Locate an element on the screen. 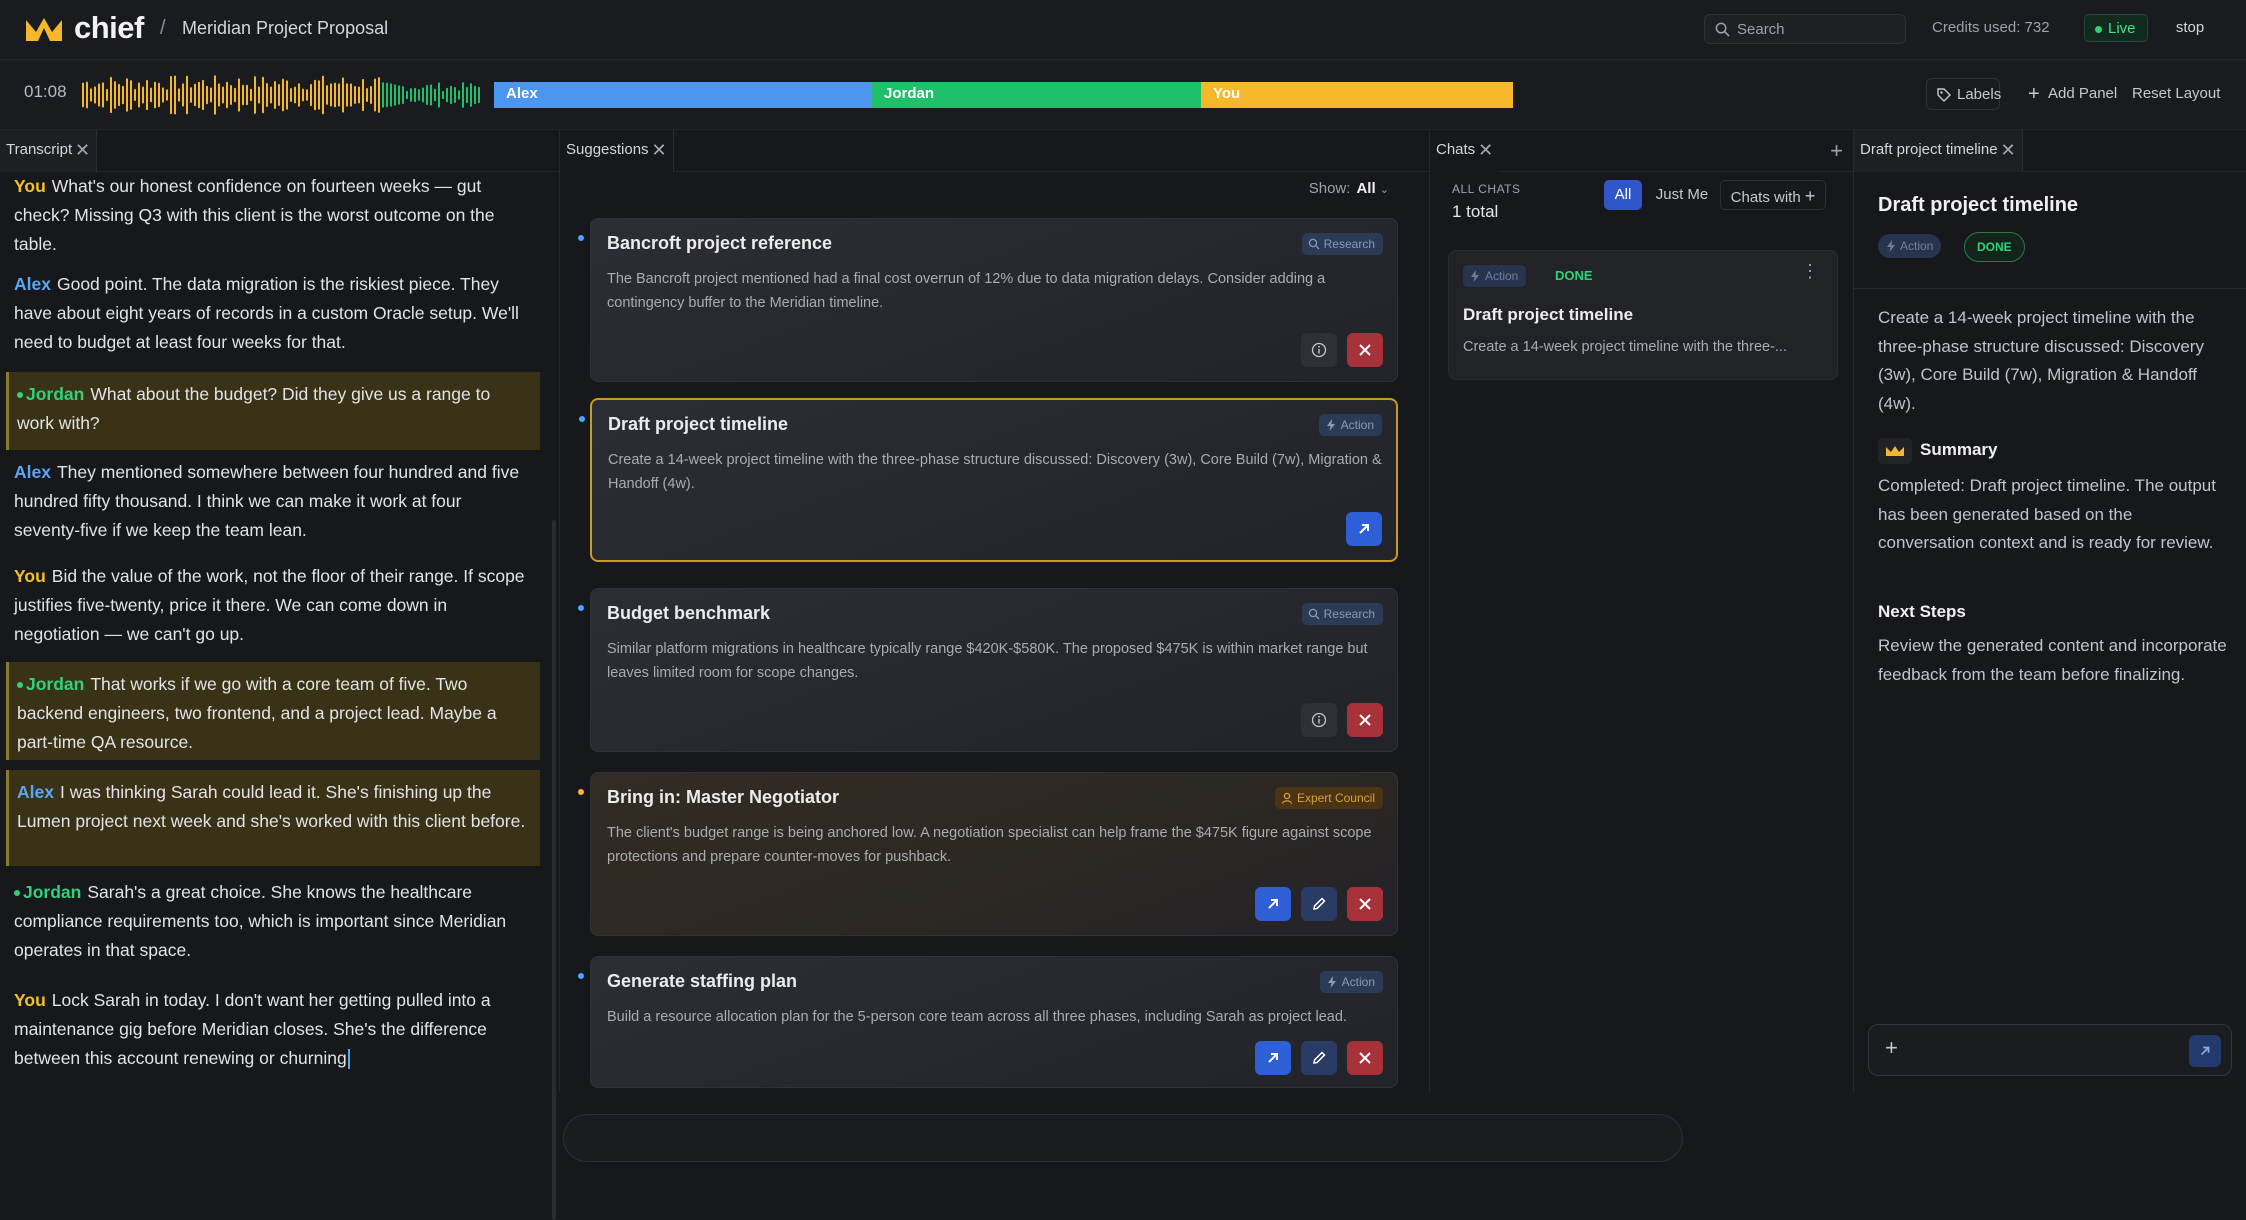  more-options-icon: ⋮ is located at coordinates (1810, 271).